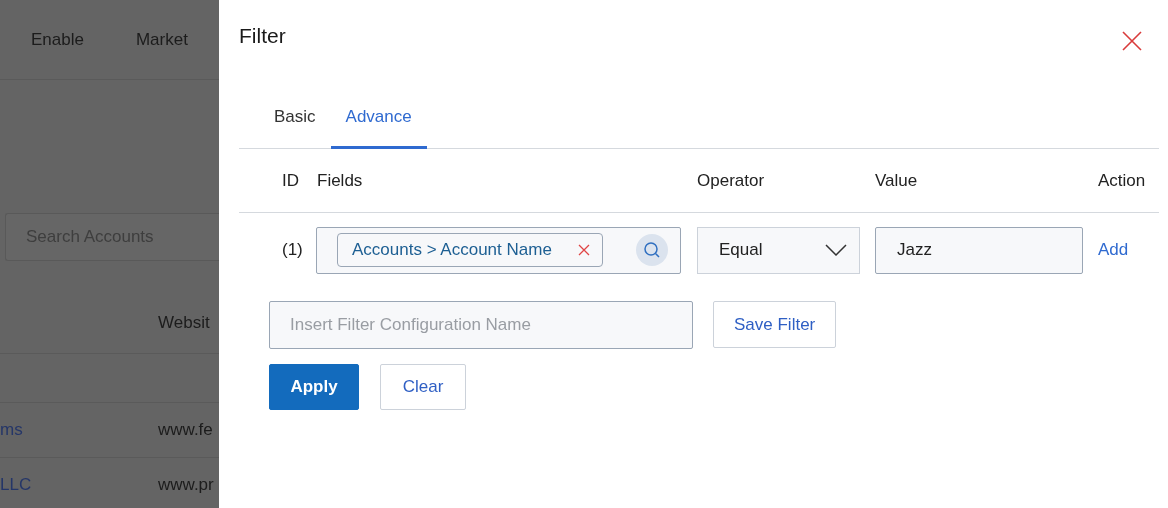 The height and width of the screenshot is (508, 1168). Describe the element at coordinates (470, 250) in the screenshot. I see `field-tag: Accounts > Account Name` at that location.